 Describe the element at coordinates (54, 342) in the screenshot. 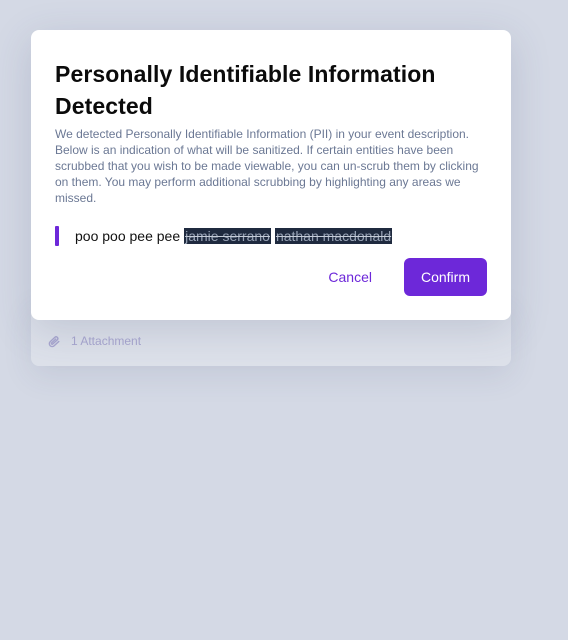

I see `paperclip-icon` at that location.